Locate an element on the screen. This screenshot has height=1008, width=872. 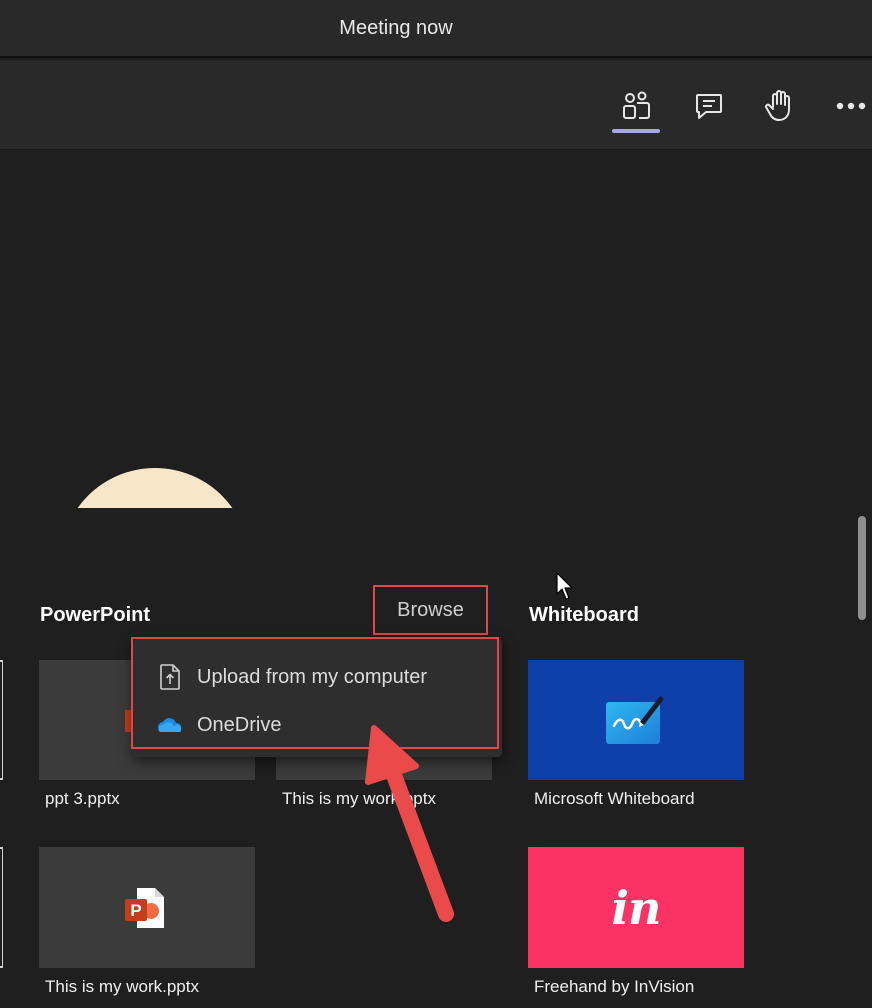
whiteboard-icon is located at coordinates (635, 720).